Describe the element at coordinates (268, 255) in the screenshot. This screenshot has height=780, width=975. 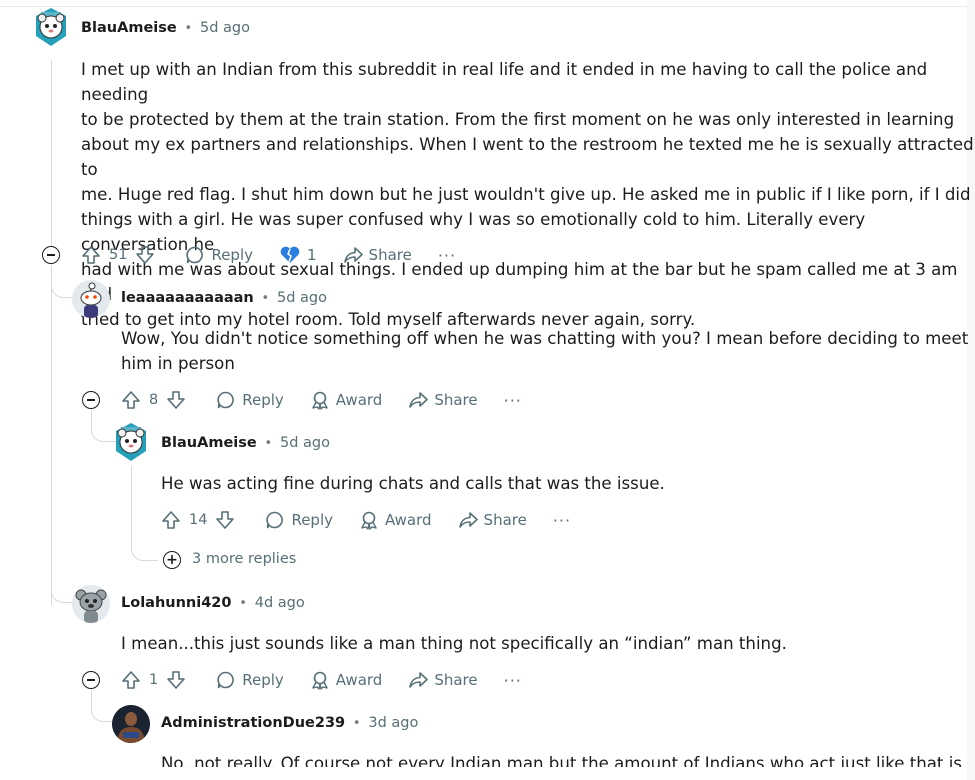
I see `comment-actions: 51 Reply 1 Share ···` at that location.